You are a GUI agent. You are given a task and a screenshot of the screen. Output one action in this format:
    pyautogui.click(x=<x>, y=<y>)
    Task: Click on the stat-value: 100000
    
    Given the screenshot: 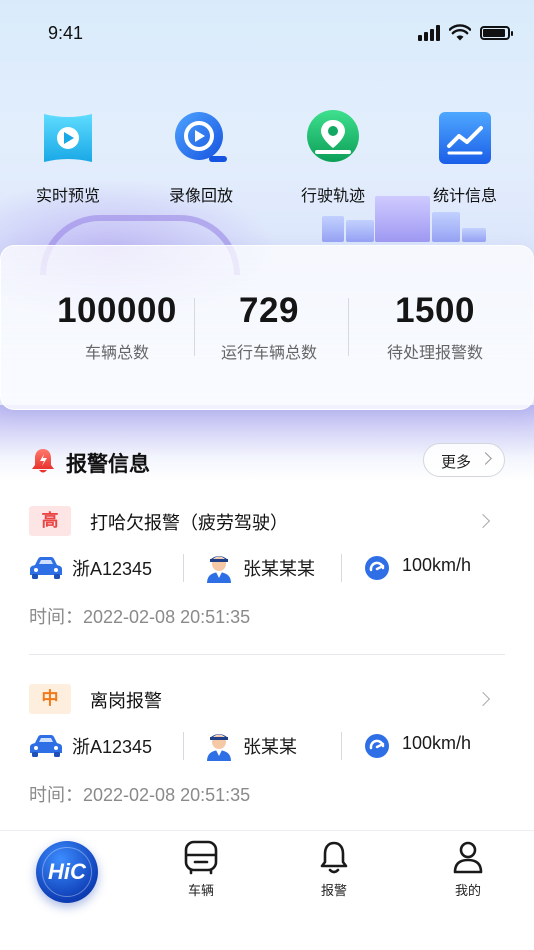 What is the action you would take?
    pyautogui.click(x=117, y=310)
    